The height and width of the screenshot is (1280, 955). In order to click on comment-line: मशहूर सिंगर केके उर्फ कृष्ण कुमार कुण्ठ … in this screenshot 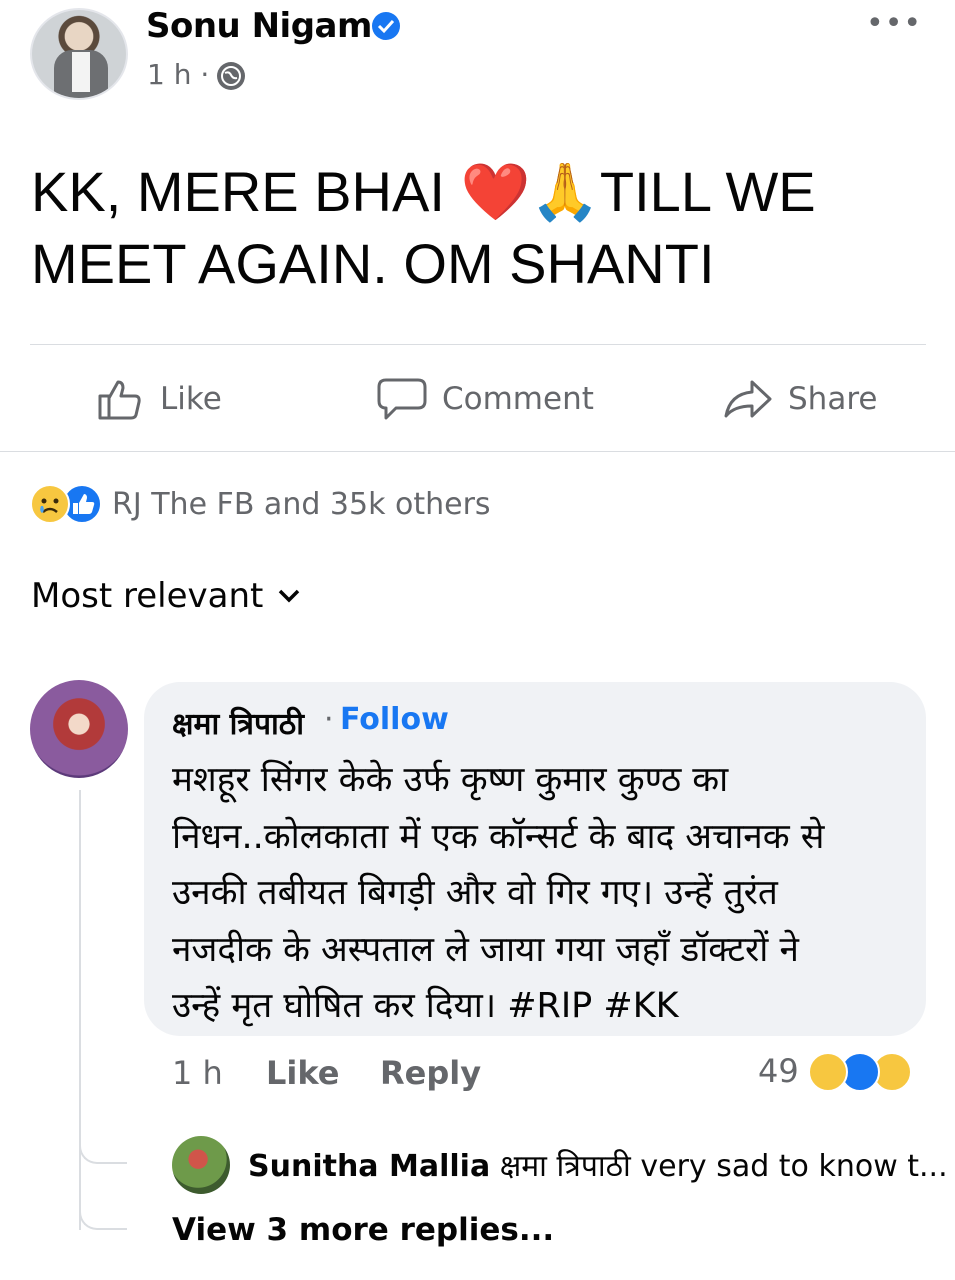, I will do `click(450, 780)`.